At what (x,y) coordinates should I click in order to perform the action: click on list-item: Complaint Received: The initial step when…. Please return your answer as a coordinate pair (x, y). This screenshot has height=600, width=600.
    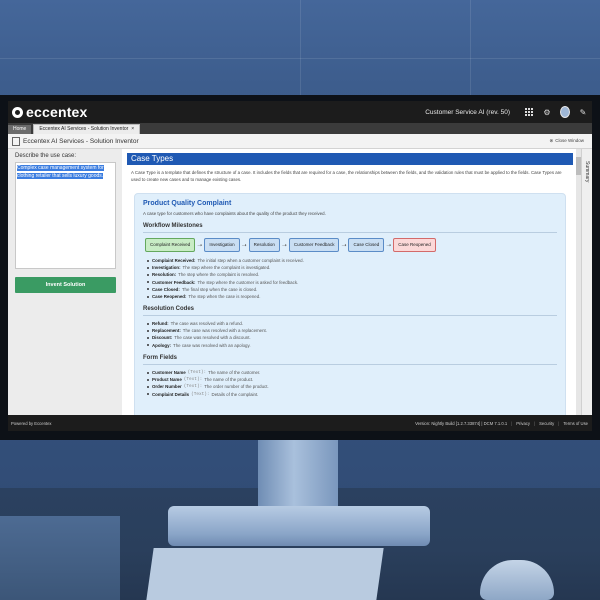
    Looking at the image, I should click on (225, 260).